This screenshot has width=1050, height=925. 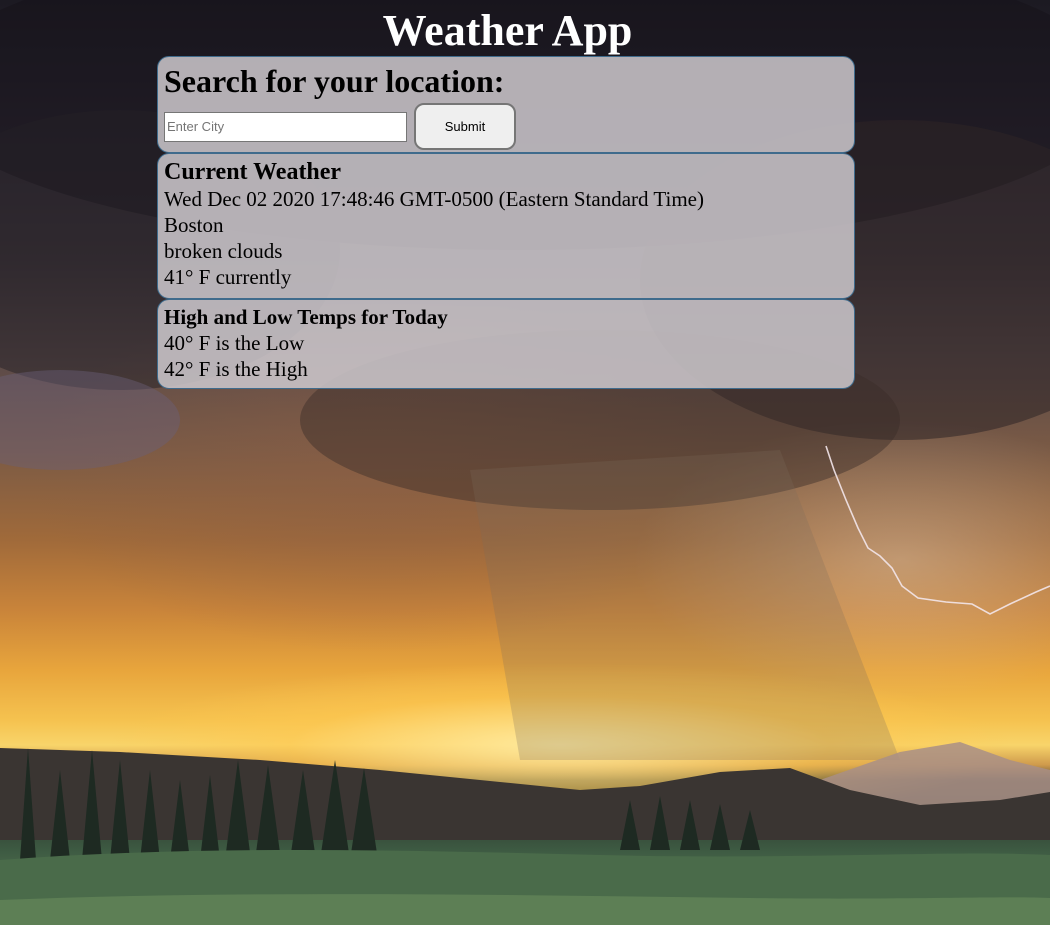 What do you see at coordinates (465, 126) in the screenshot?
I see `submit-button: Submit` at bounding box center [465, 126].